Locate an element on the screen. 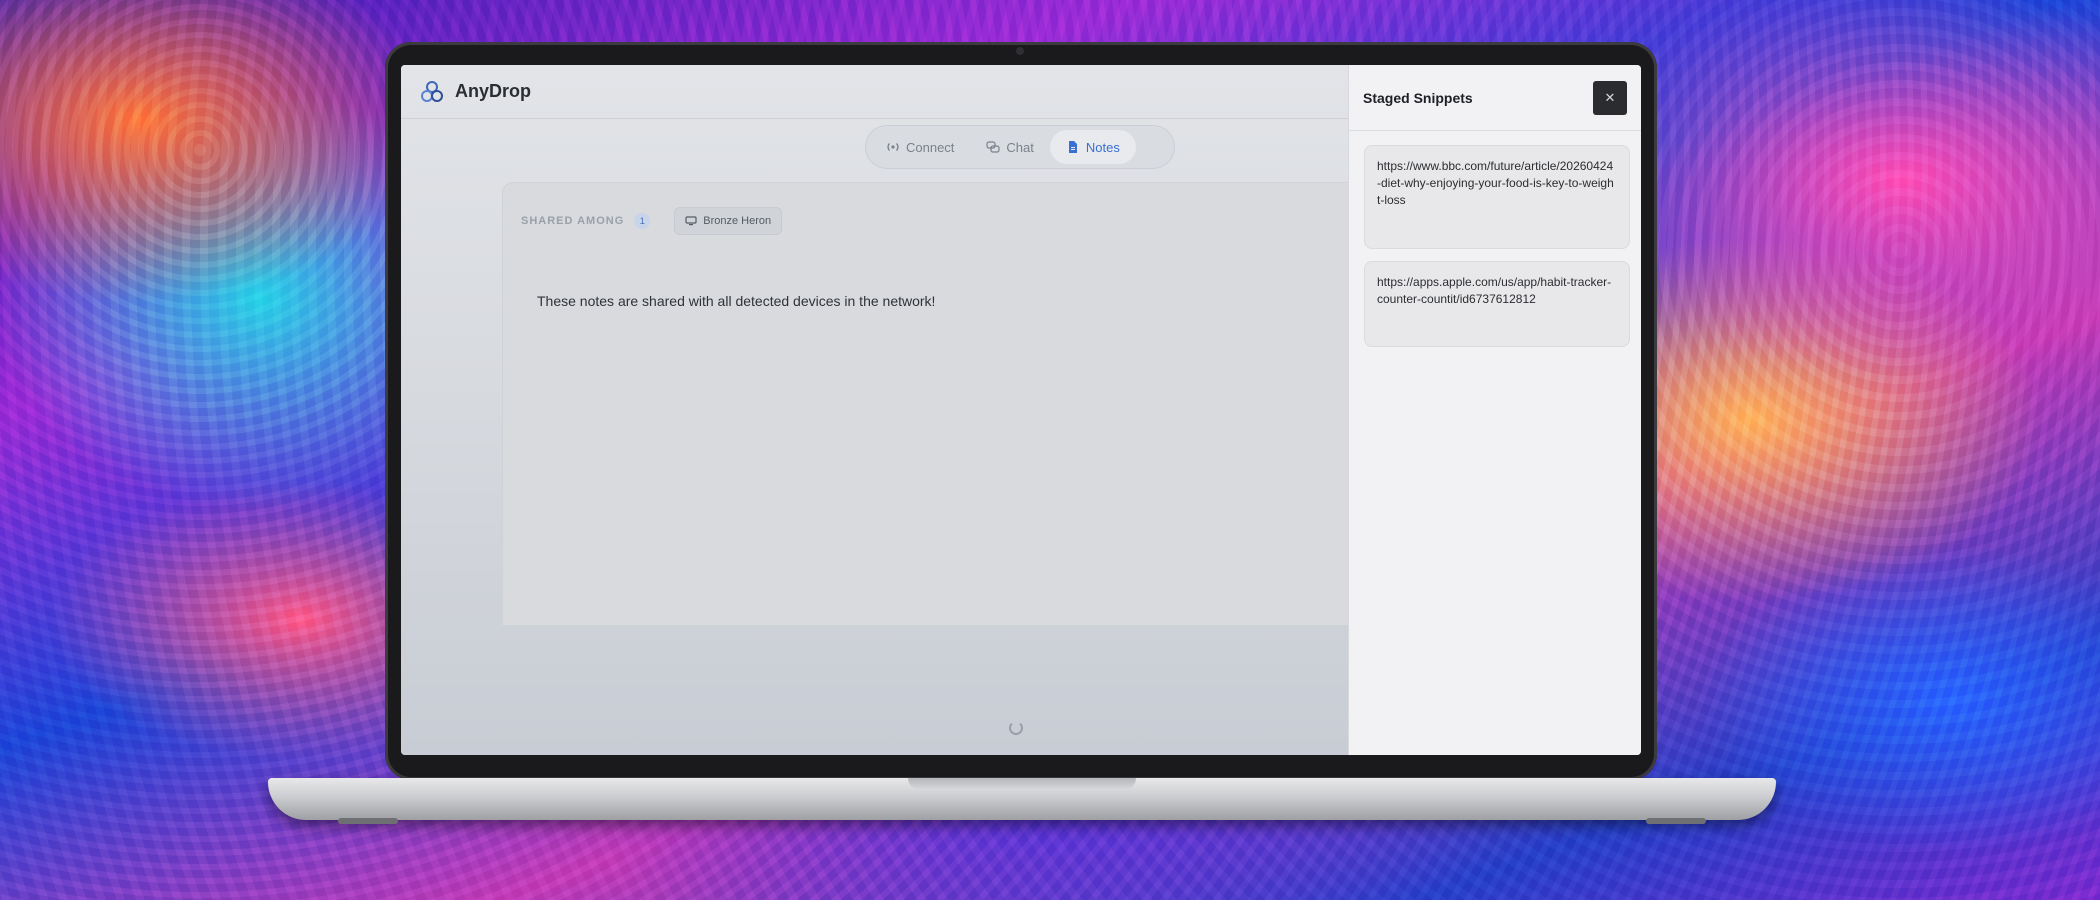  device-chip: Bronze Heron is located at coordinates (728, 221).